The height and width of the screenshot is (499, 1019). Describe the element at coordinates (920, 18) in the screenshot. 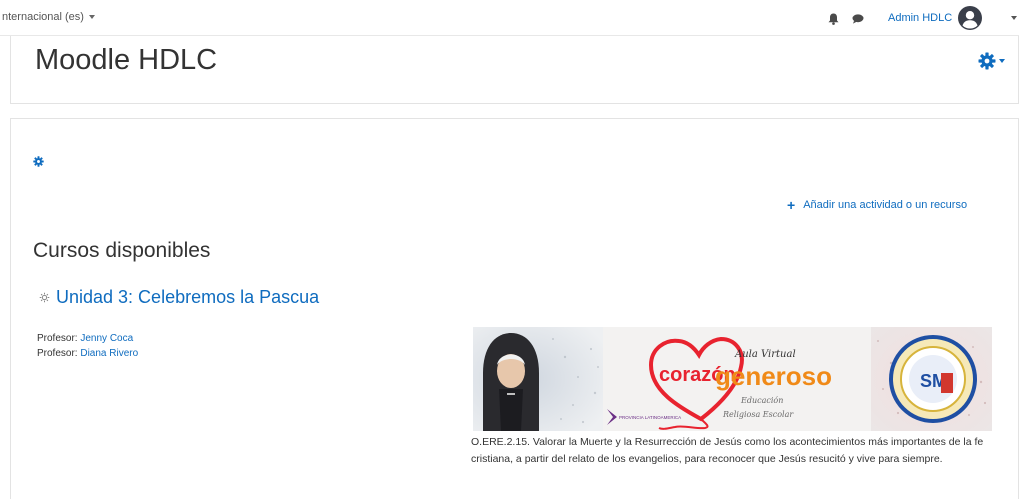

I see `user-name: Admin HDLC` at that location.